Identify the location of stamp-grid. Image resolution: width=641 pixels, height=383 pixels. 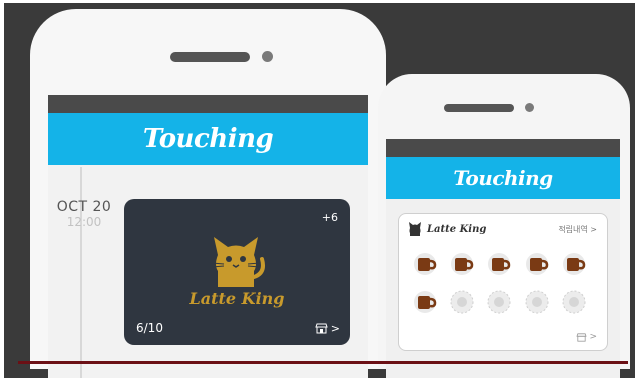
(504, 283).